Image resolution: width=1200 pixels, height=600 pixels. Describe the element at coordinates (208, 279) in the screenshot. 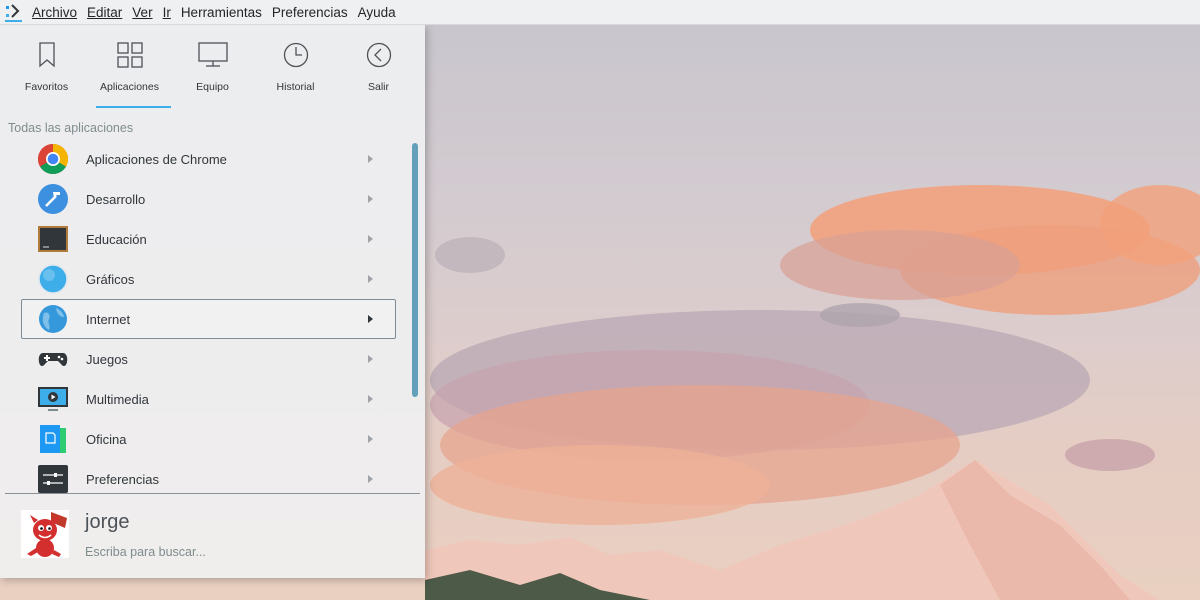

I see `app-category-graficos: Gráficos` at that location.